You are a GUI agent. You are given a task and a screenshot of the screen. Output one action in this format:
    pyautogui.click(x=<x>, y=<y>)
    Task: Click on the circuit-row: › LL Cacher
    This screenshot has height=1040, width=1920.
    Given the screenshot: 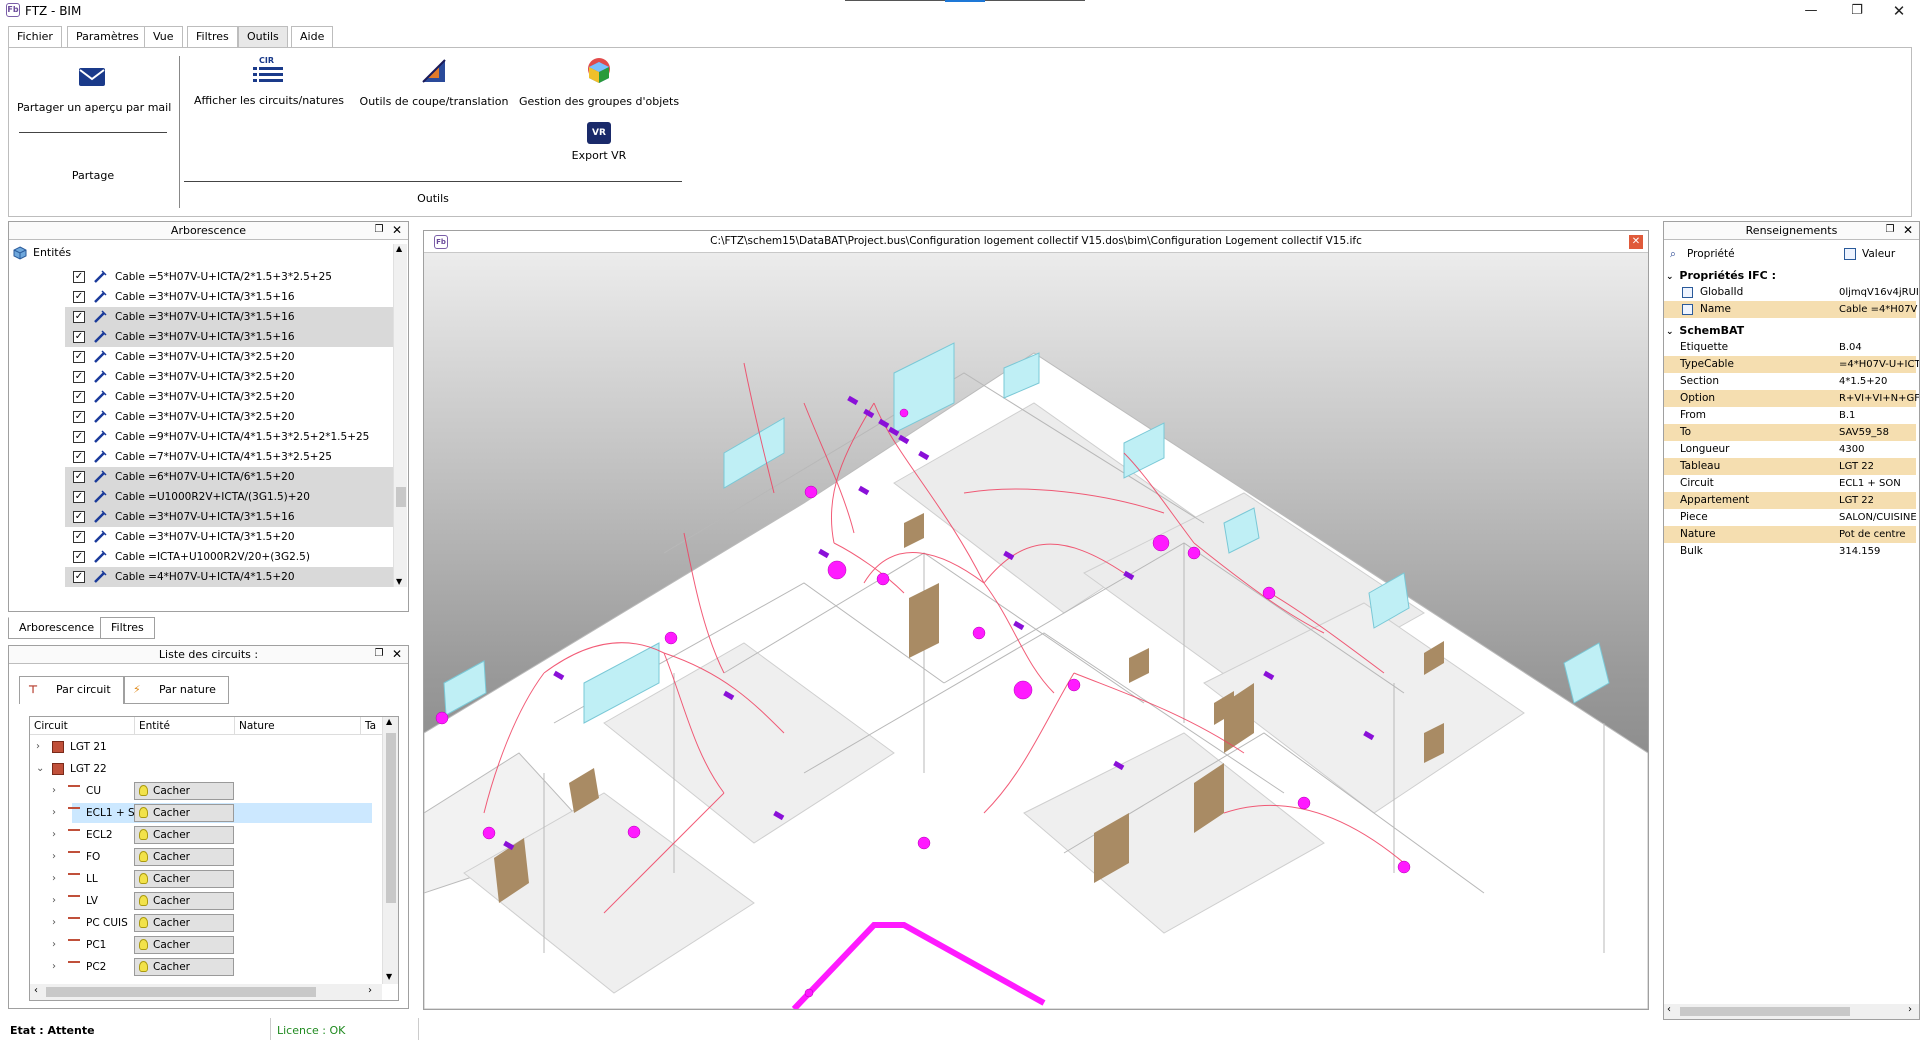 What is the action you would take?
    pyautogui.click(x=206, y=879)
    